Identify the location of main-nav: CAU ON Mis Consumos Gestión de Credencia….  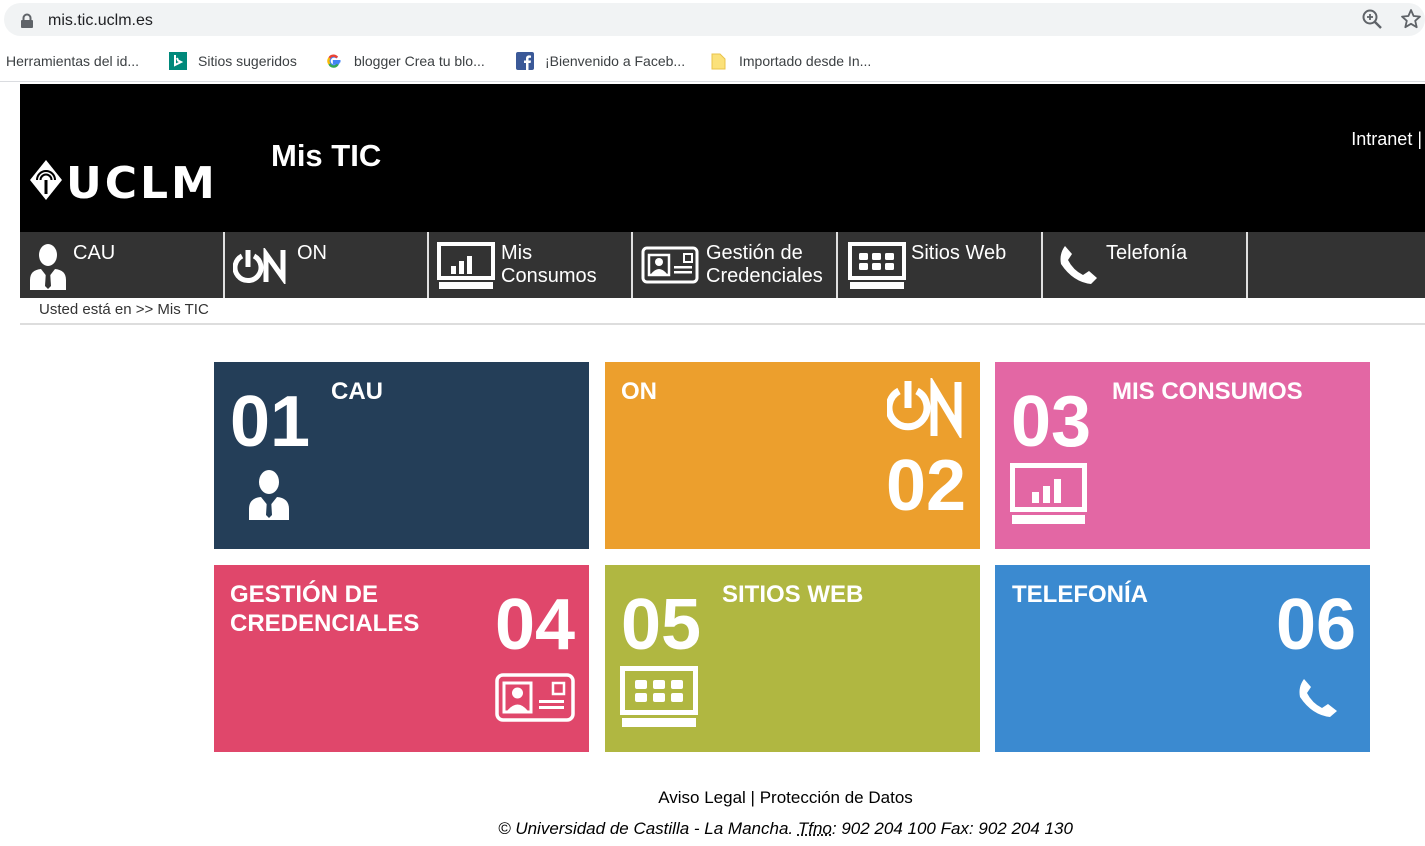
(722, 265).